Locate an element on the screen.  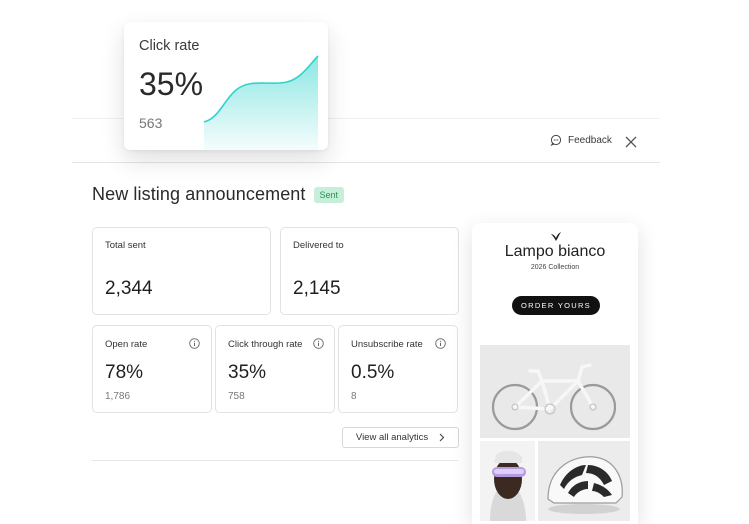
campaign-title-row: New listing announcement Sent is located at coordinates (218, 194).